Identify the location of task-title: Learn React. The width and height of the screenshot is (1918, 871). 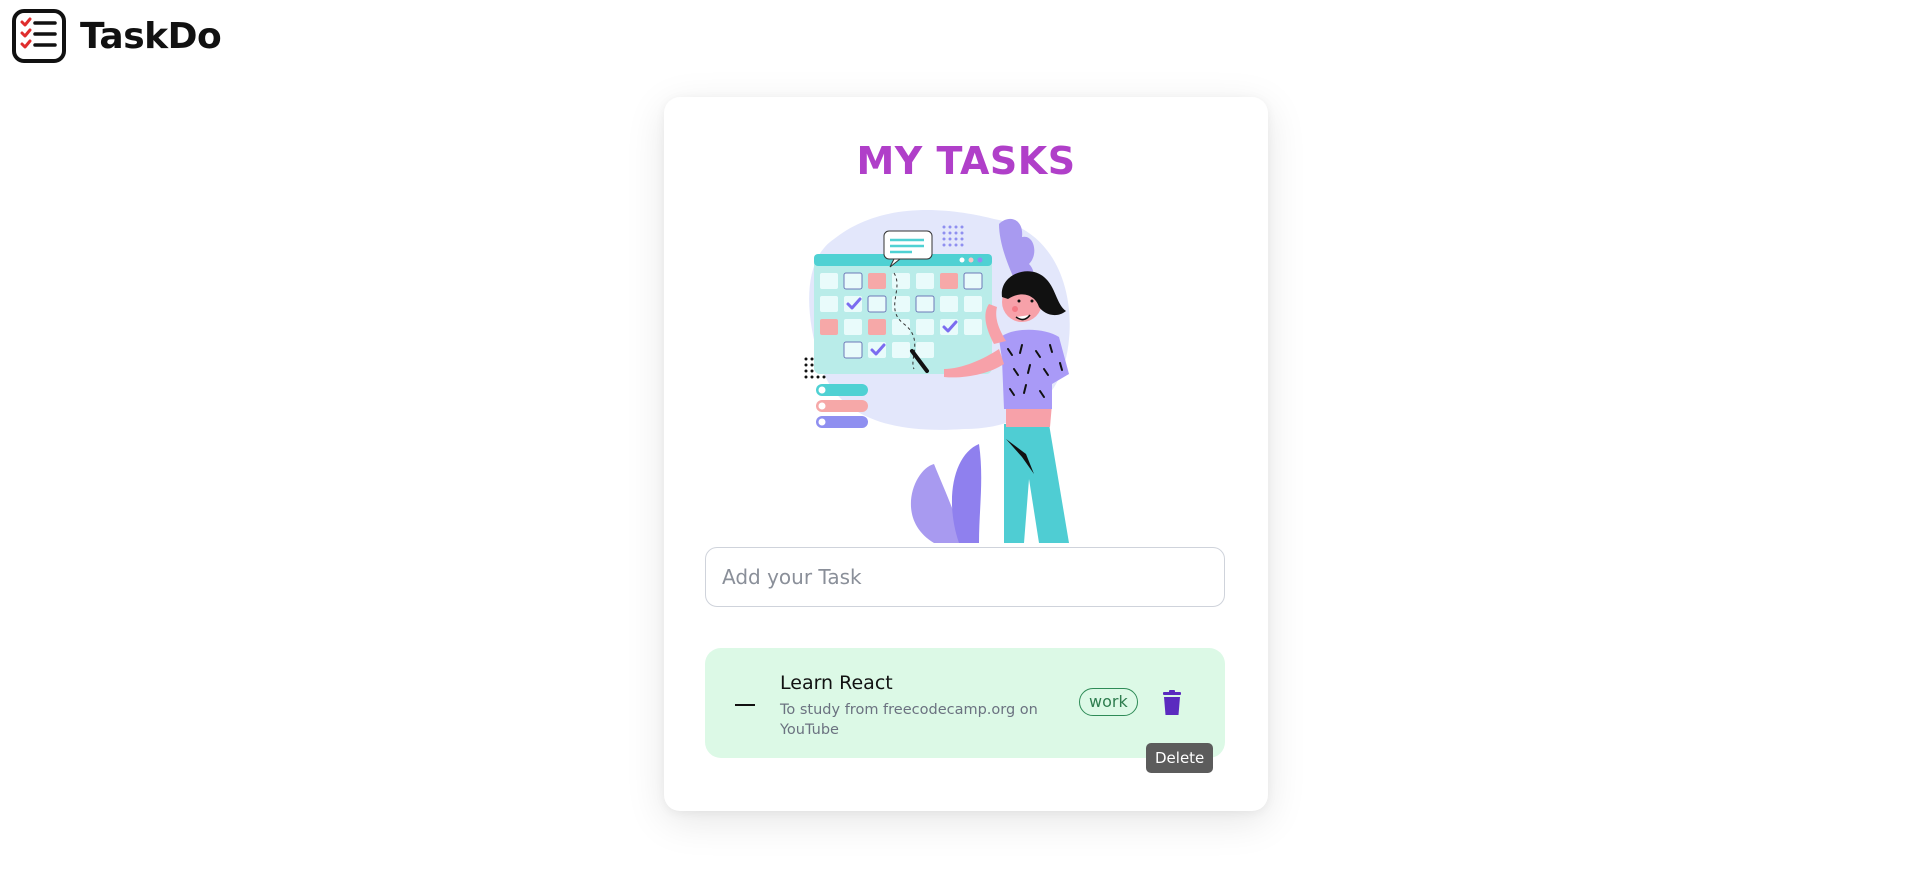
(836, 683).